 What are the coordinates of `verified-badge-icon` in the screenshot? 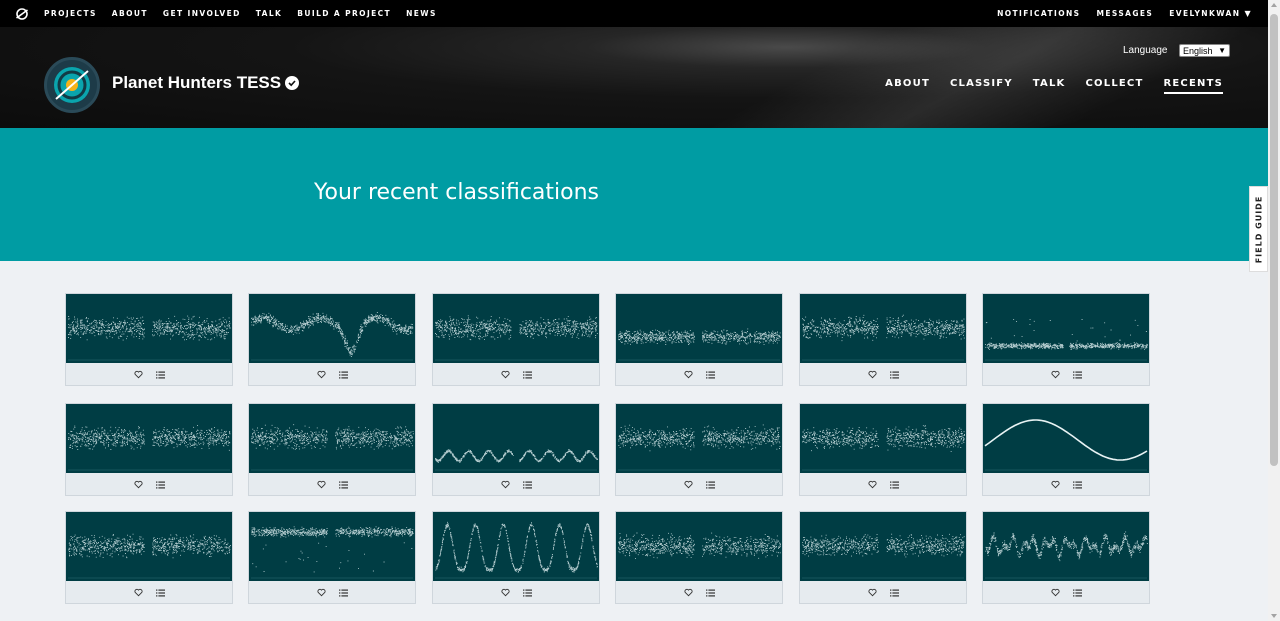 It's located at (292, 83).